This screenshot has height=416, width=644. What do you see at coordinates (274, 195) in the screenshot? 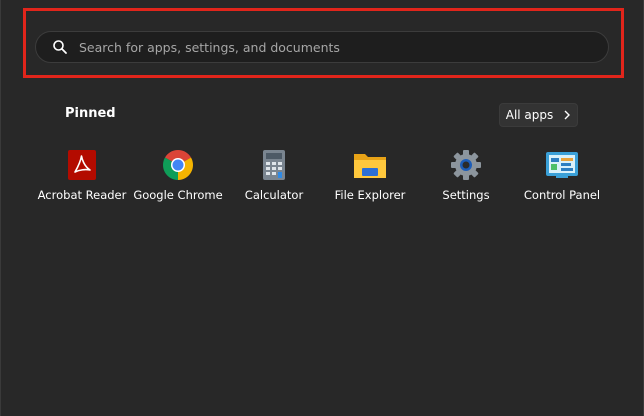
I see `app-label: Calculator` at bounding box center [274, 195].